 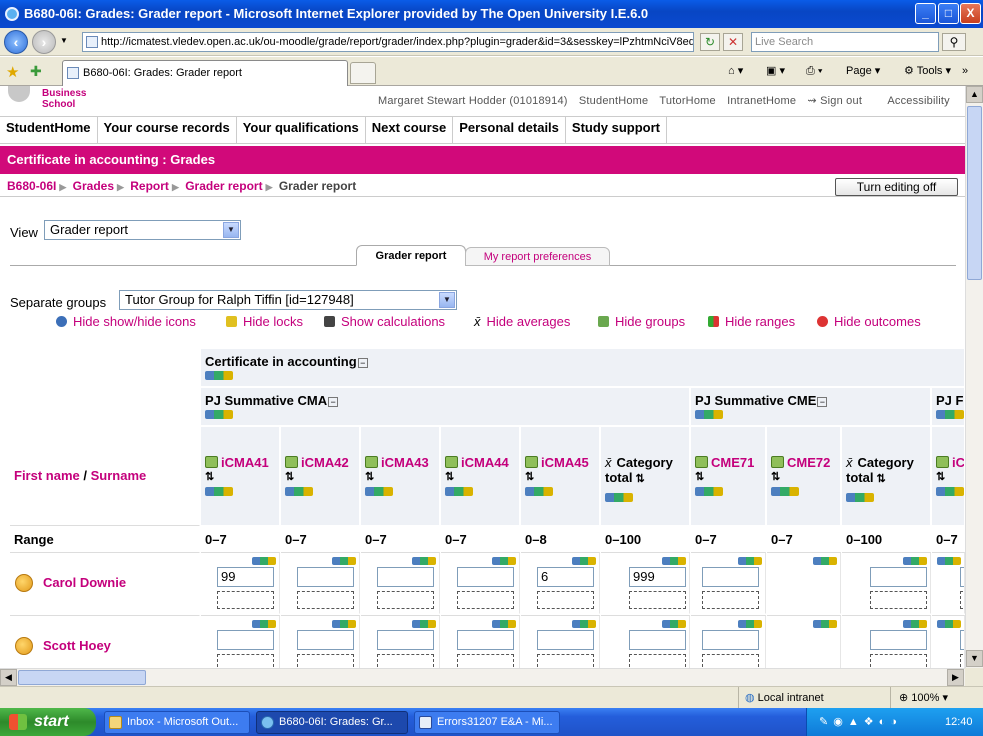 What do you see at coordinates (84, 582) in the screenshot?
I see `student-name-link: Carol Downie` at bounding box center [84, 582].